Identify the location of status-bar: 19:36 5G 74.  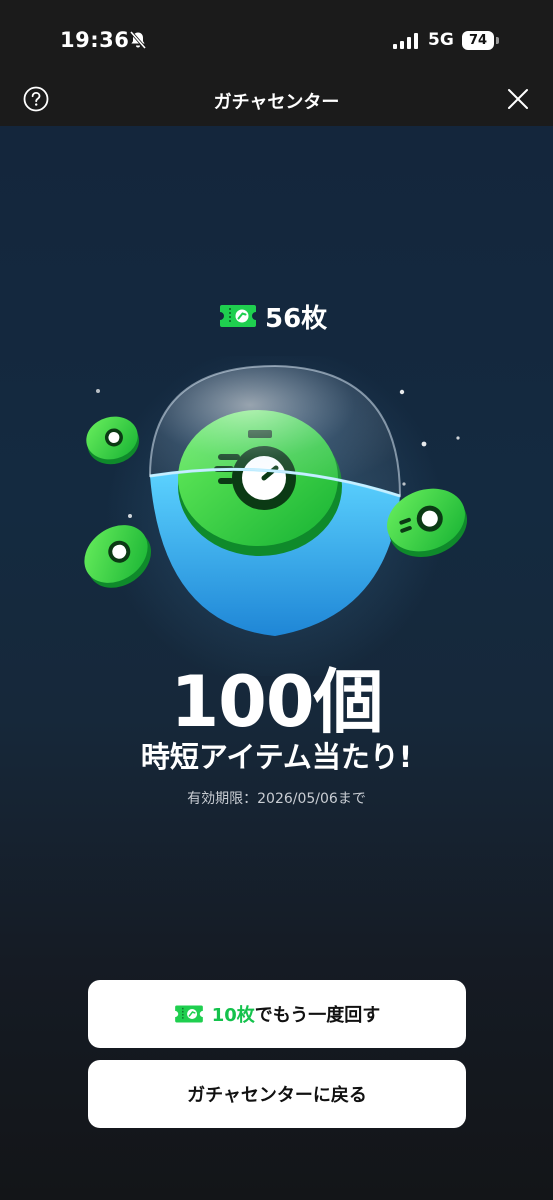
(276, 38).